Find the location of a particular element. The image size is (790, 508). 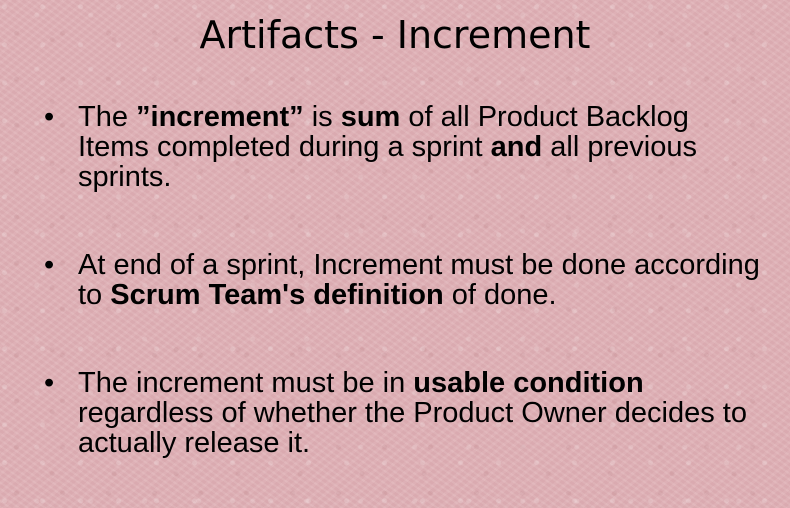

text-segment: The increment must be in is located at coordinates (246, 383).